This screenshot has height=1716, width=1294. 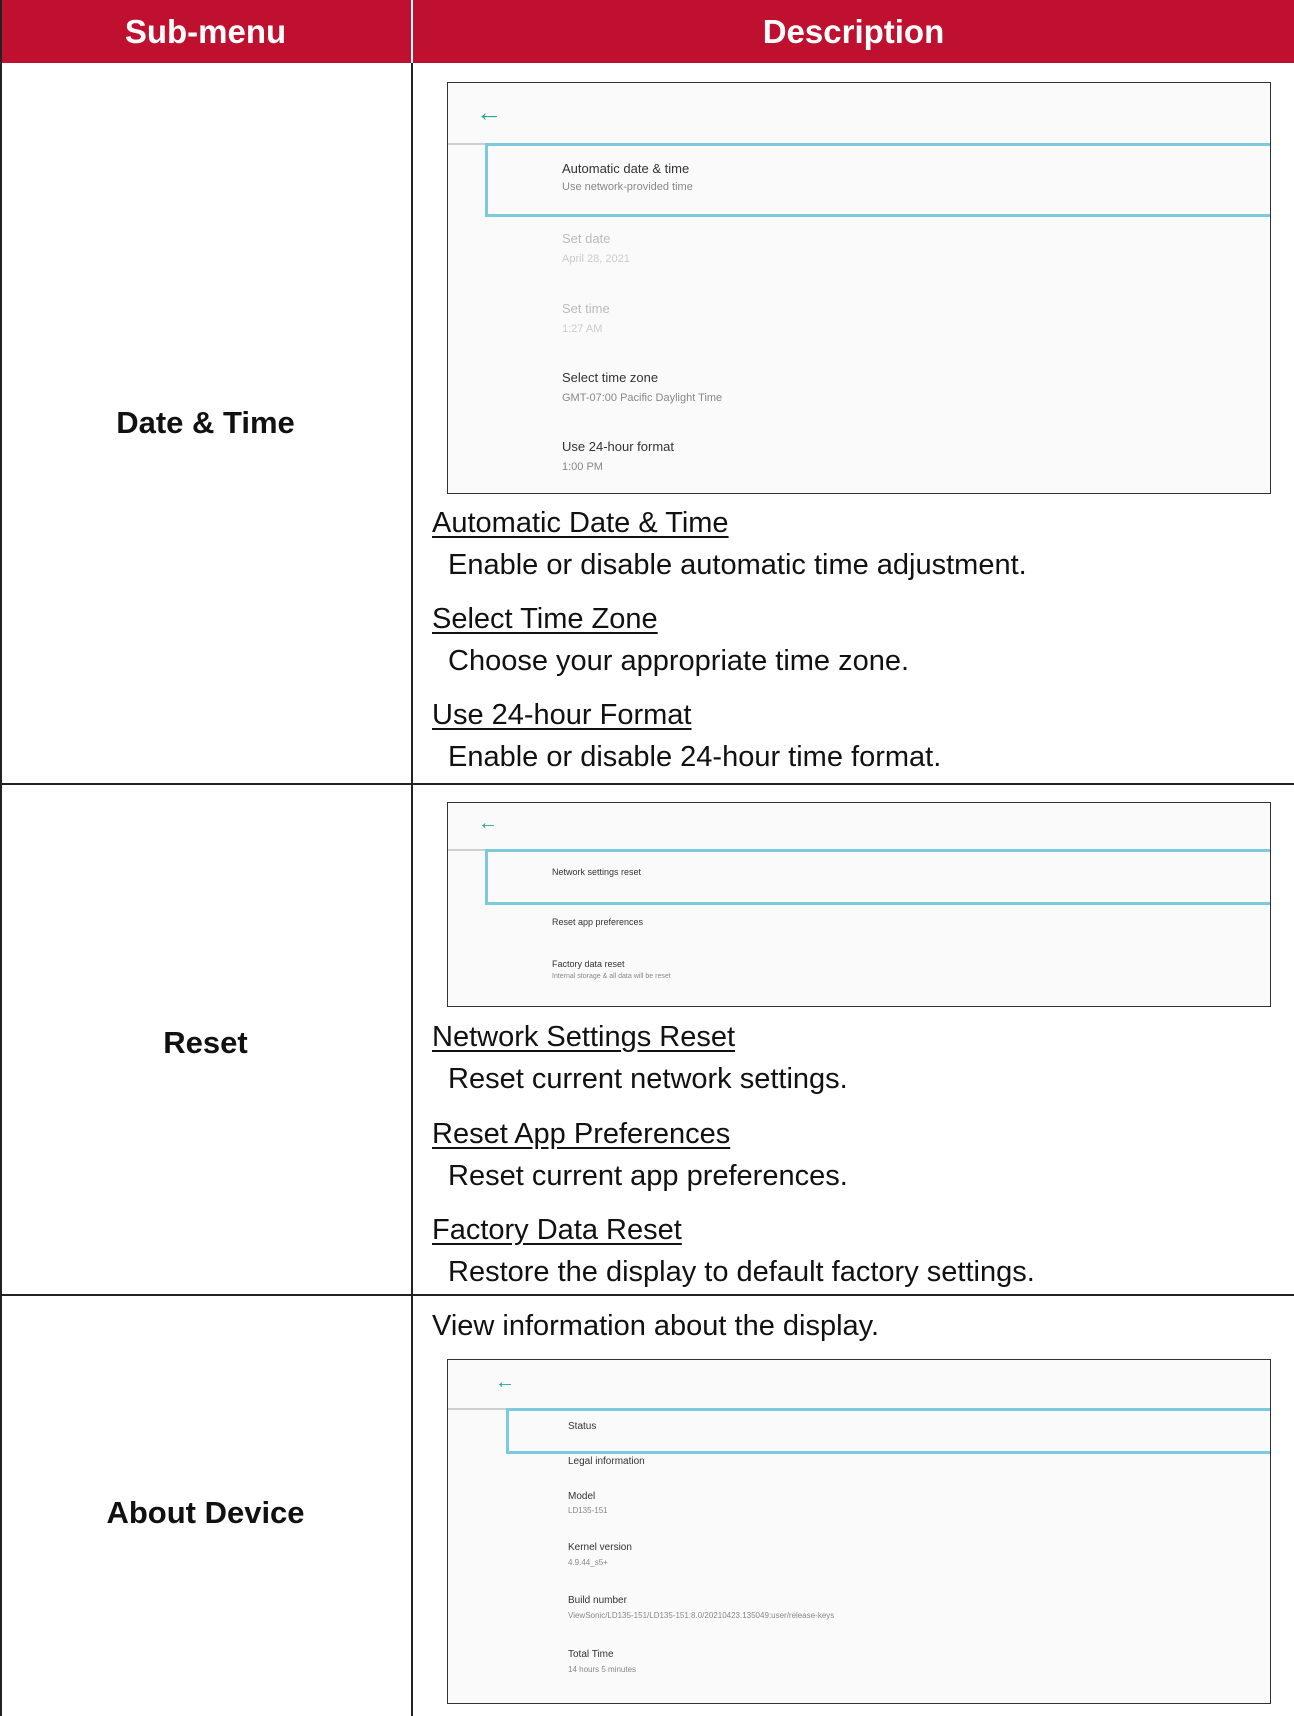 What do you see at coordinates (626, 168) in the screenshot?
I see `screen-item-title: Automatic date & time` at bounding box center [626, 168].